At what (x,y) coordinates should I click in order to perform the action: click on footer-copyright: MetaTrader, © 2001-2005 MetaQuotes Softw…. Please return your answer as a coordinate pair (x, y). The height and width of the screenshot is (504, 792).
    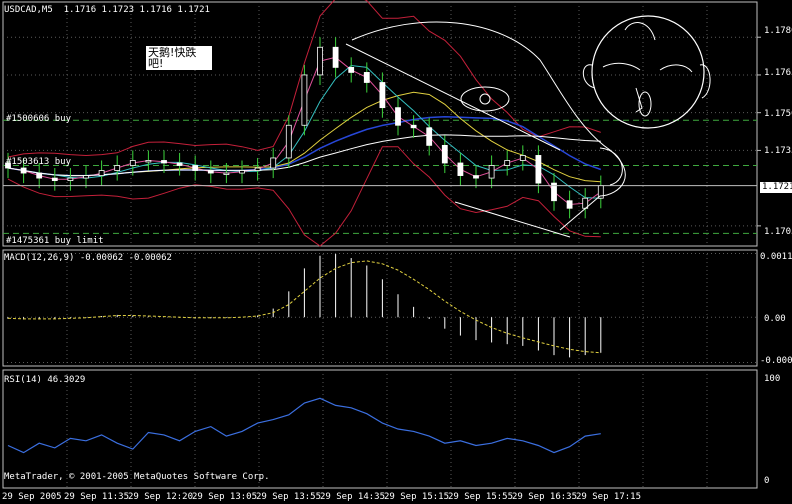
    Looking at the image, I should click on (137, 477).